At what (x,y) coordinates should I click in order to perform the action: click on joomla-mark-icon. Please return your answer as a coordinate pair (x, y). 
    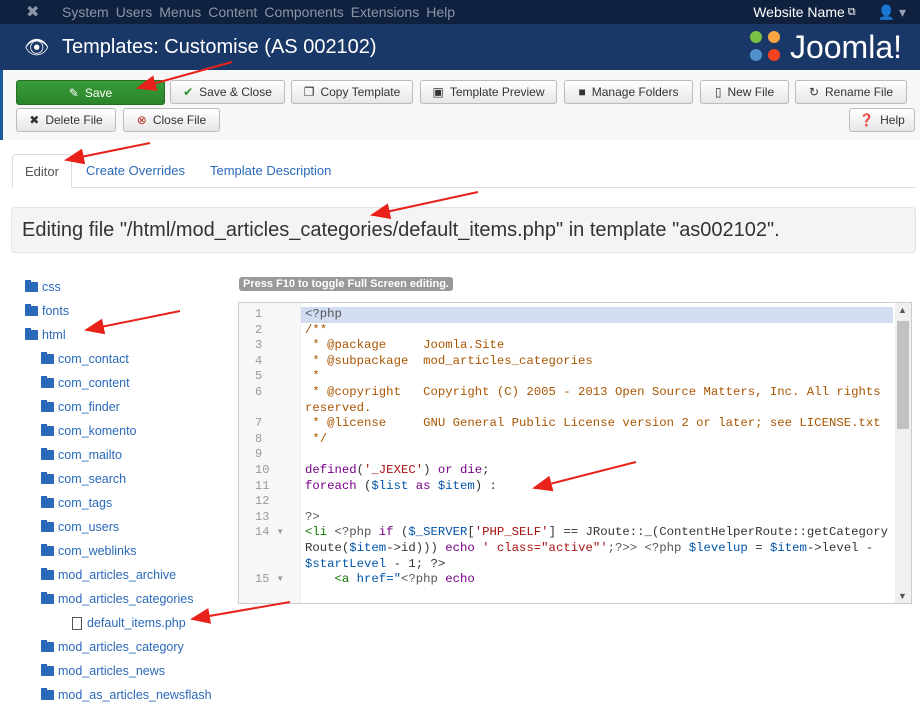
    Looking at the image, I should click on (766, 47).